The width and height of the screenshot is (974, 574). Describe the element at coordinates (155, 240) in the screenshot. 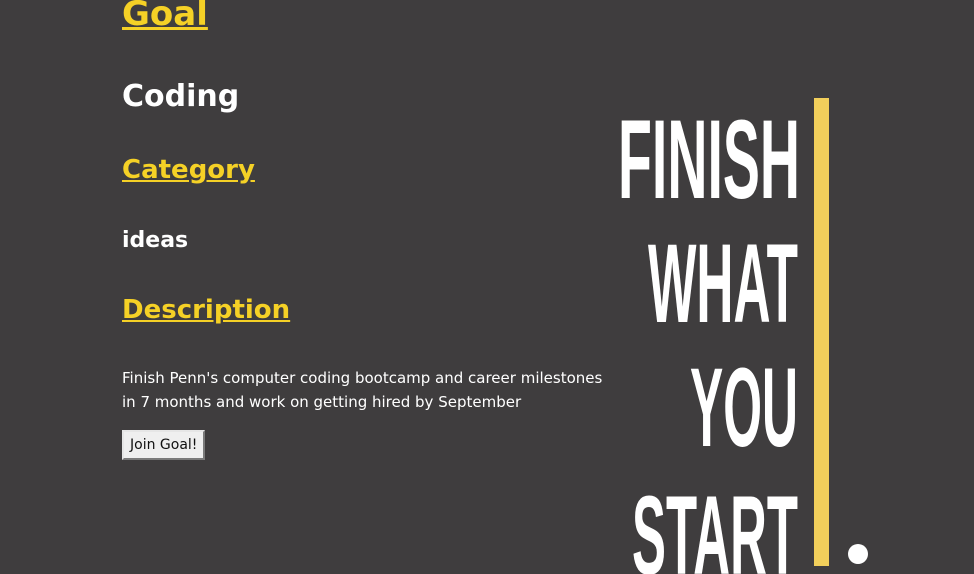

I see `category-value: ideas` at that location.